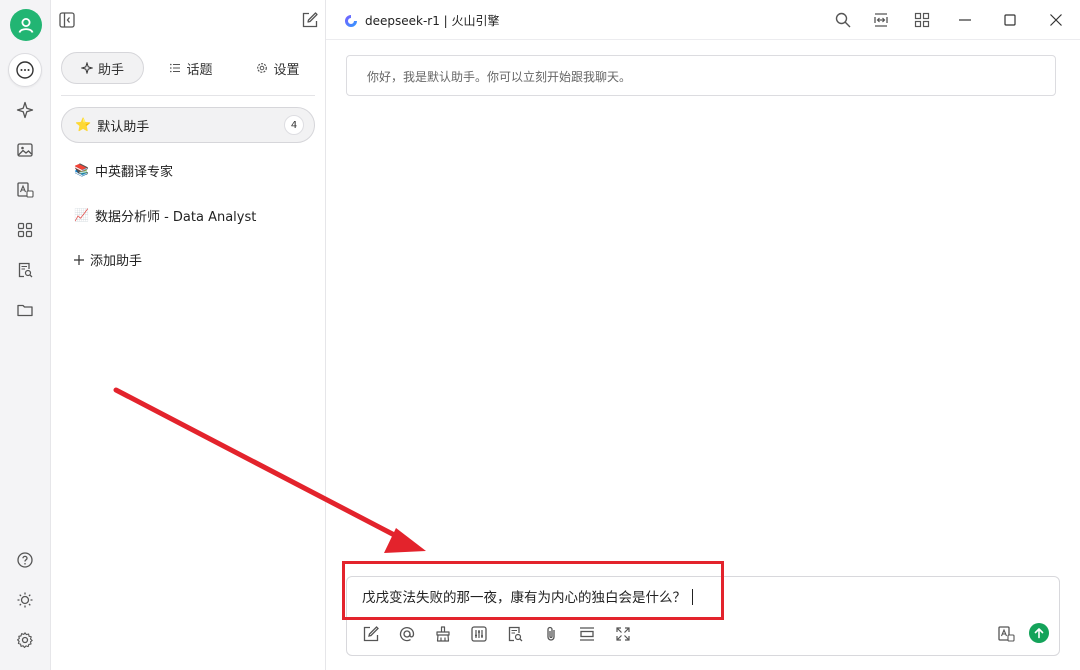 This screenshot has height=670, width=1080. I want to click on new-topic-button, so click(371, 634).